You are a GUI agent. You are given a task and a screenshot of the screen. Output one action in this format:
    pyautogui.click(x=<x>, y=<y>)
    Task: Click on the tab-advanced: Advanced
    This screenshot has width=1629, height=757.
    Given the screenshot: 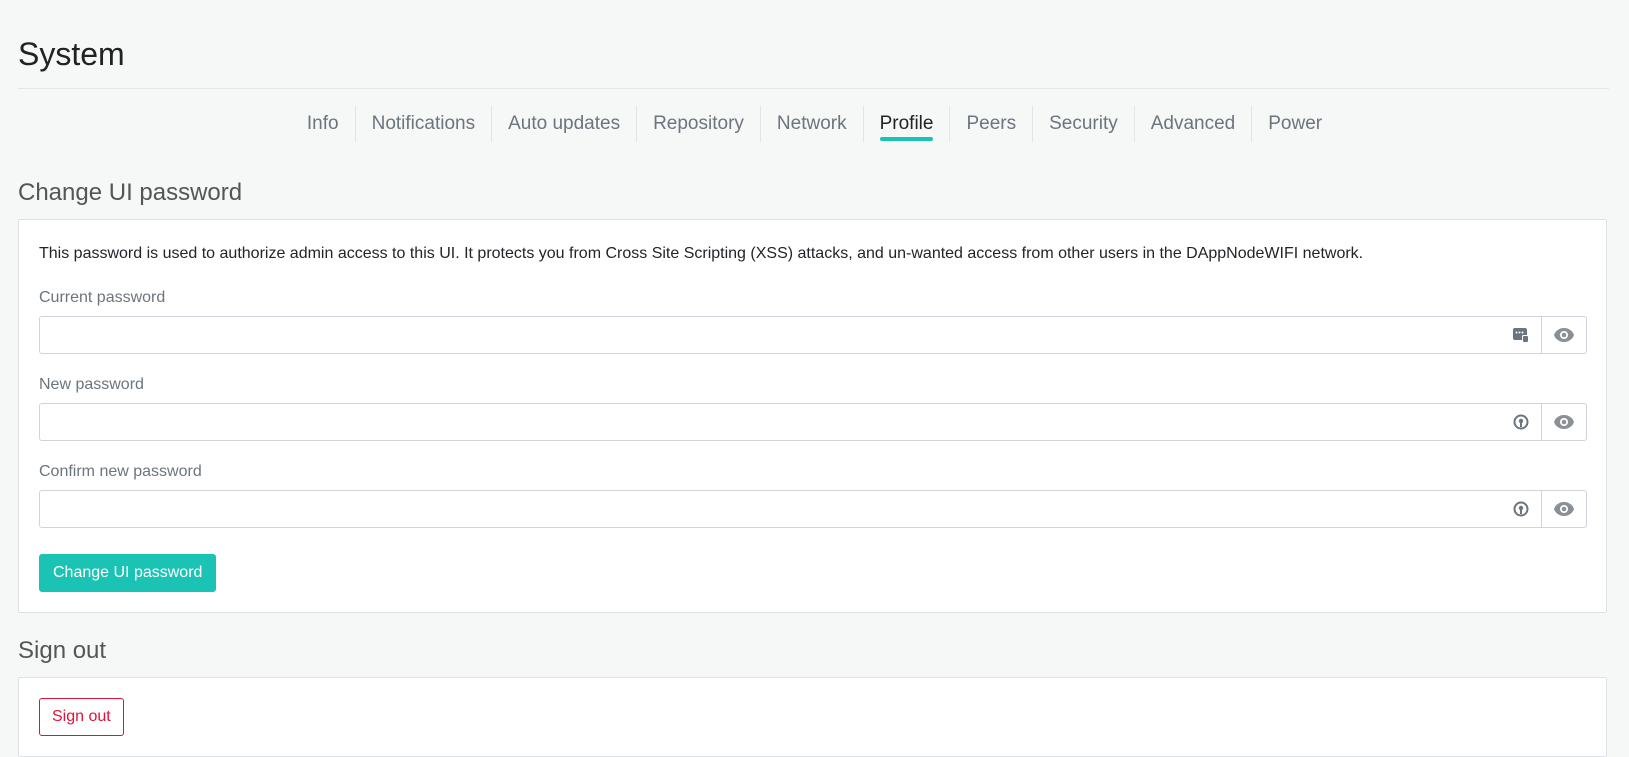 What is the action you would take?
    pyautogui.click(x=1194, y=124)
    